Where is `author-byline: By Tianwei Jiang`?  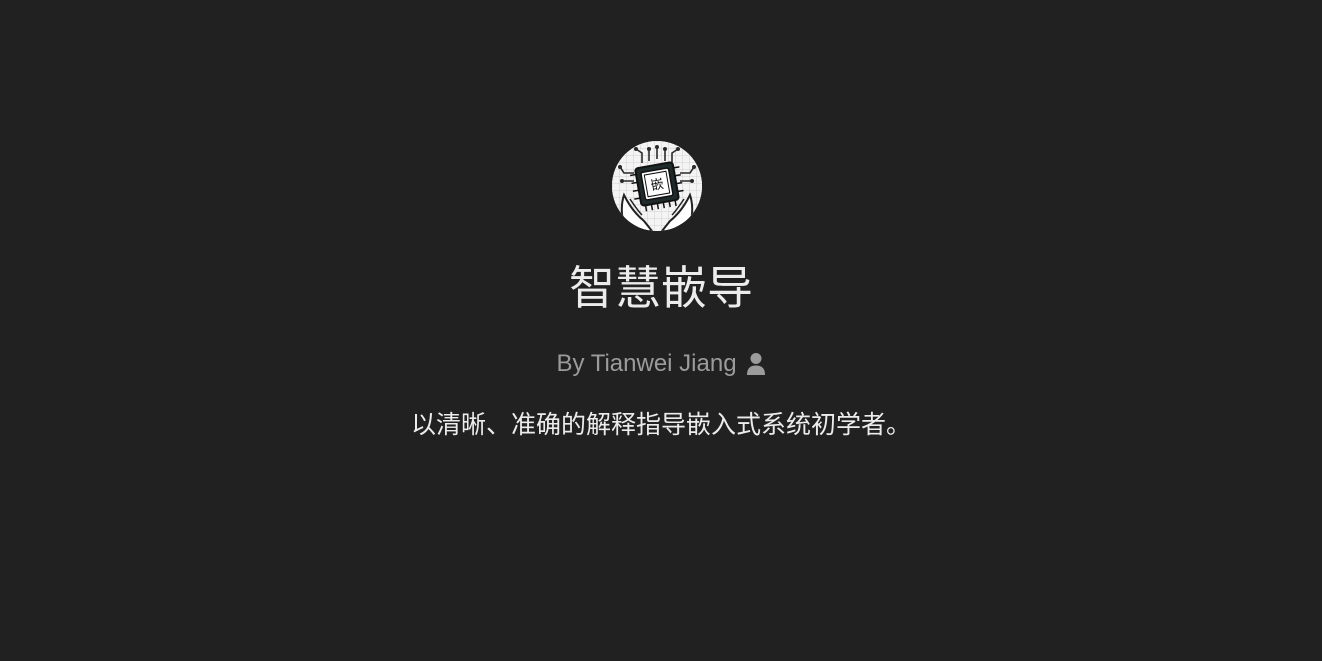 author-byline: By Tianwei Jiang is located at coordinates (661, 364).